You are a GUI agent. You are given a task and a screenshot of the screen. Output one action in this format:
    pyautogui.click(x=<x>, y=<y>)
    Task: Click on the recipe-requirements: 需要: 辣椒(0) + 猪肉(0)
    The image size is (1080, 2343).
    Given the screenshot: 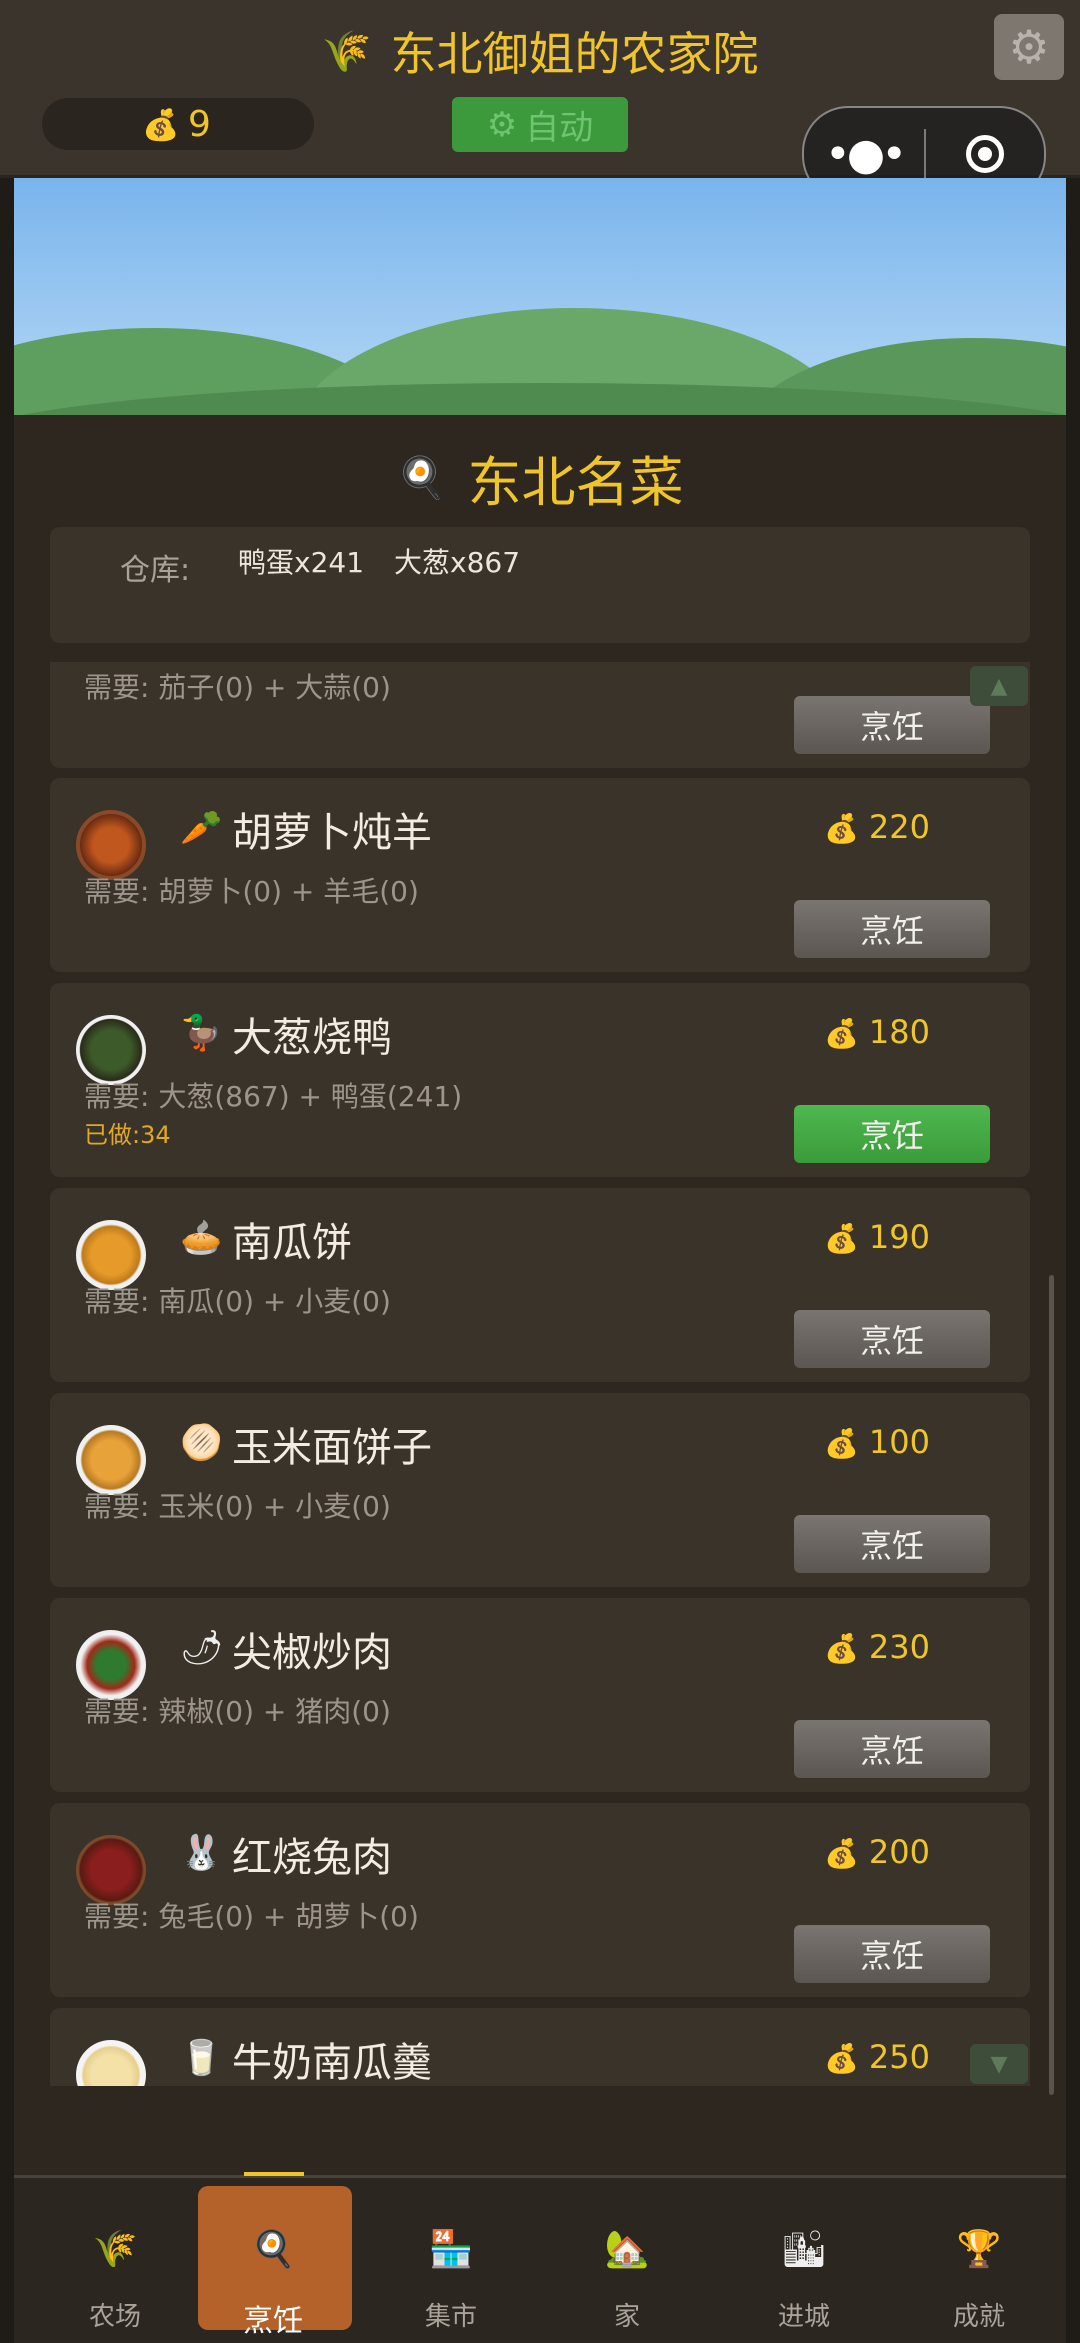 What is the action you would take?
    pyautogui.click(x=237, y=1711)
    